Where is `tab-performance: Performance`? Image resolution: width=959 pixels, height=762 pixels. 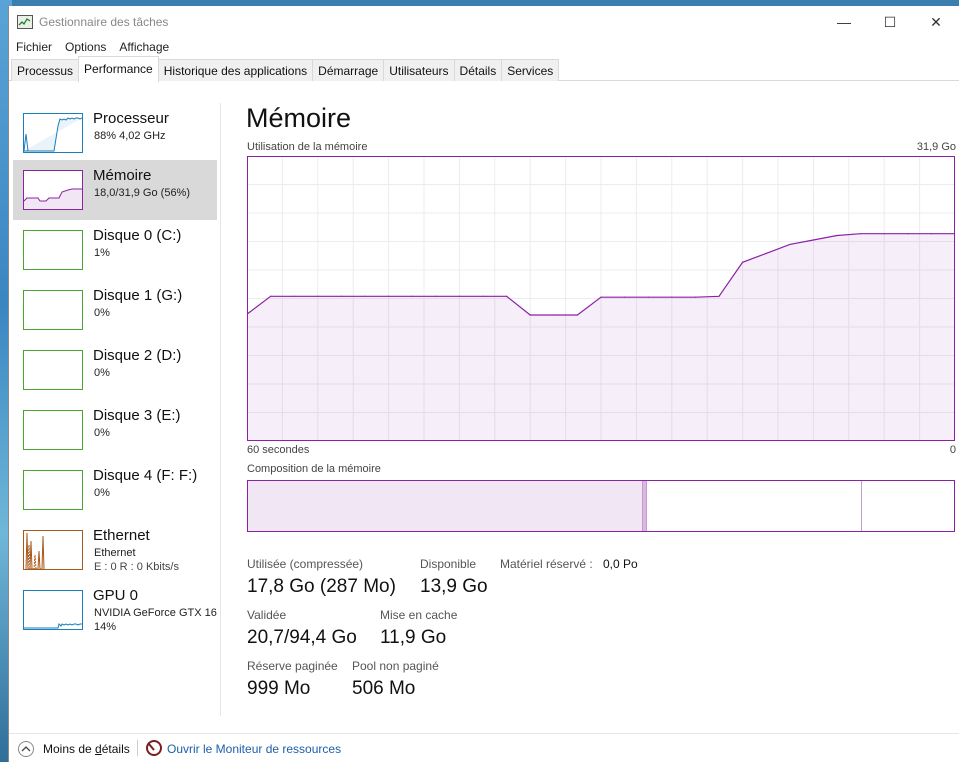
tab-performance: Performance is located at coordinates (118, 69).